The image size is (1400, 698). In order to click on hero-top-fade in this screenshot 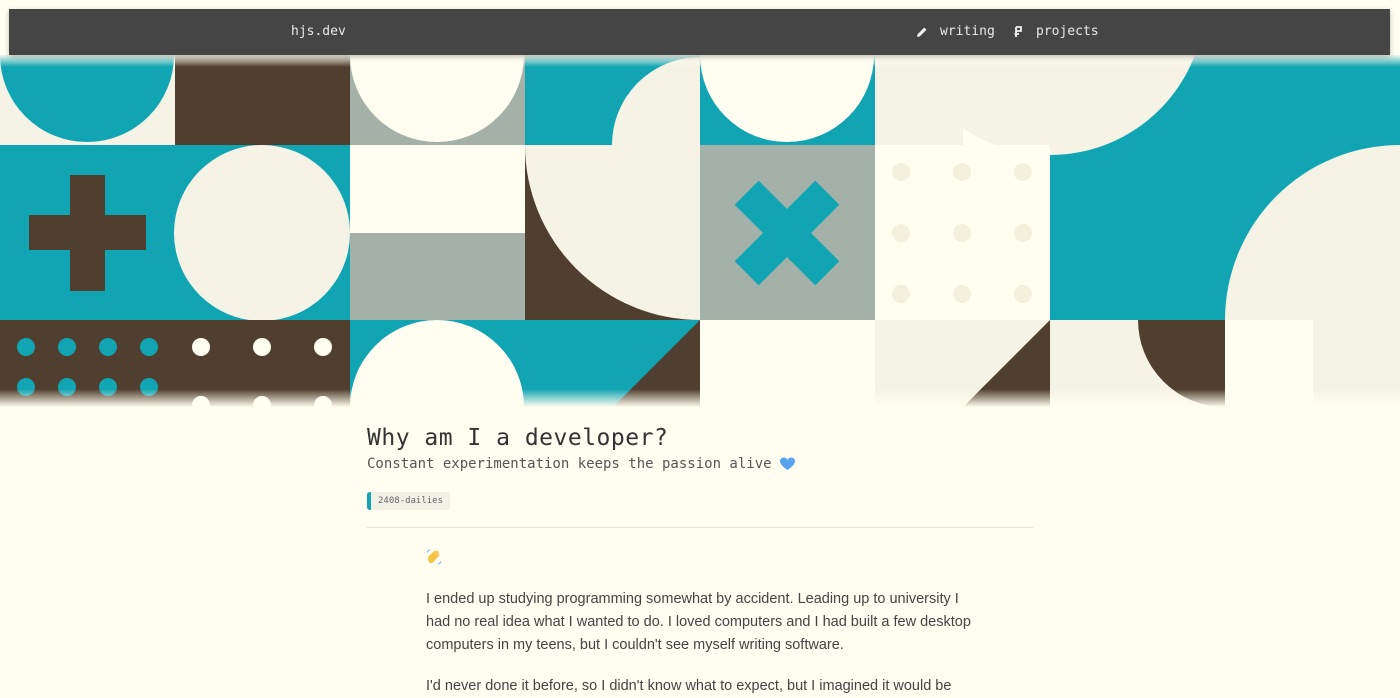, I will do `click(700, 61)`.